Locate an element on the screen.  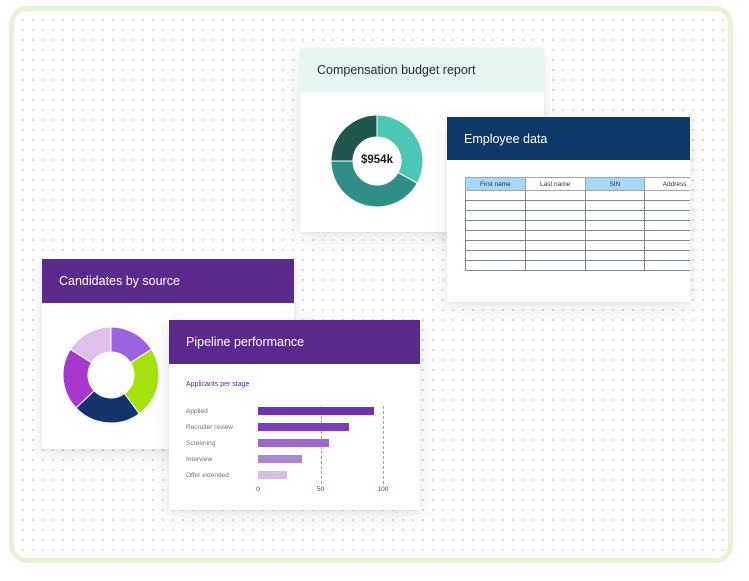
compensation-total-label: $954k is located at coordinates (377, 160).